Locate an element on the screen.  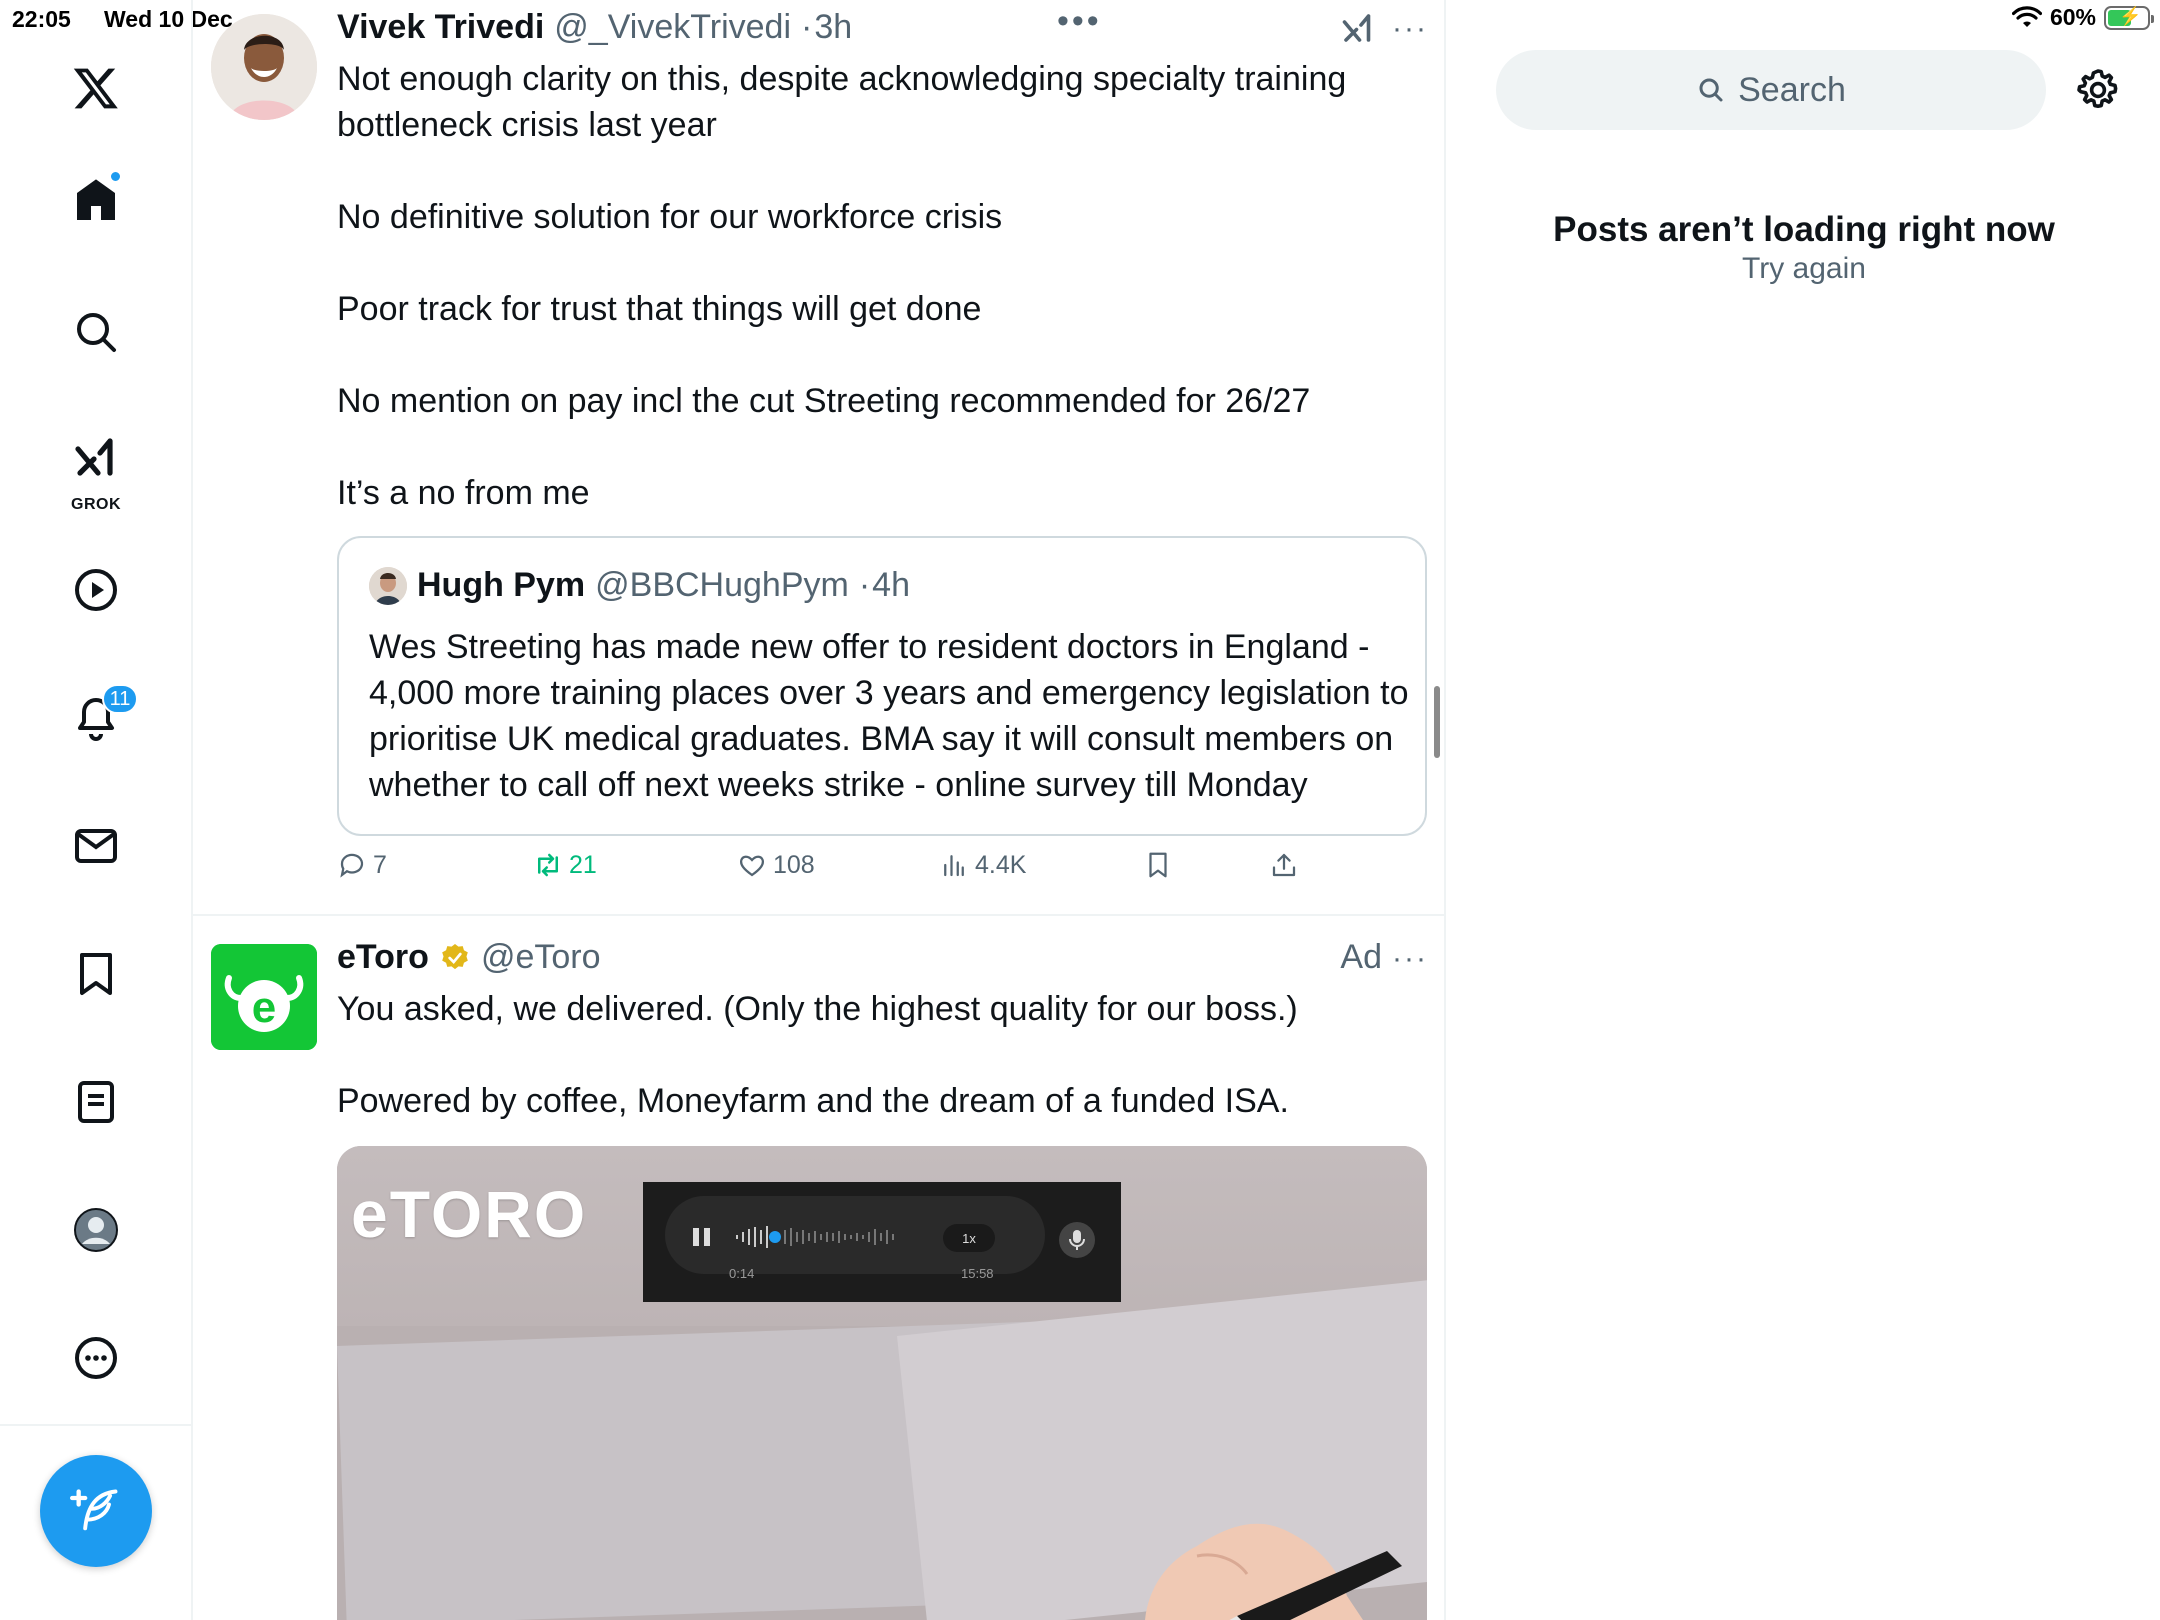
grok-label: GROK is located at coordinates (96, 504).